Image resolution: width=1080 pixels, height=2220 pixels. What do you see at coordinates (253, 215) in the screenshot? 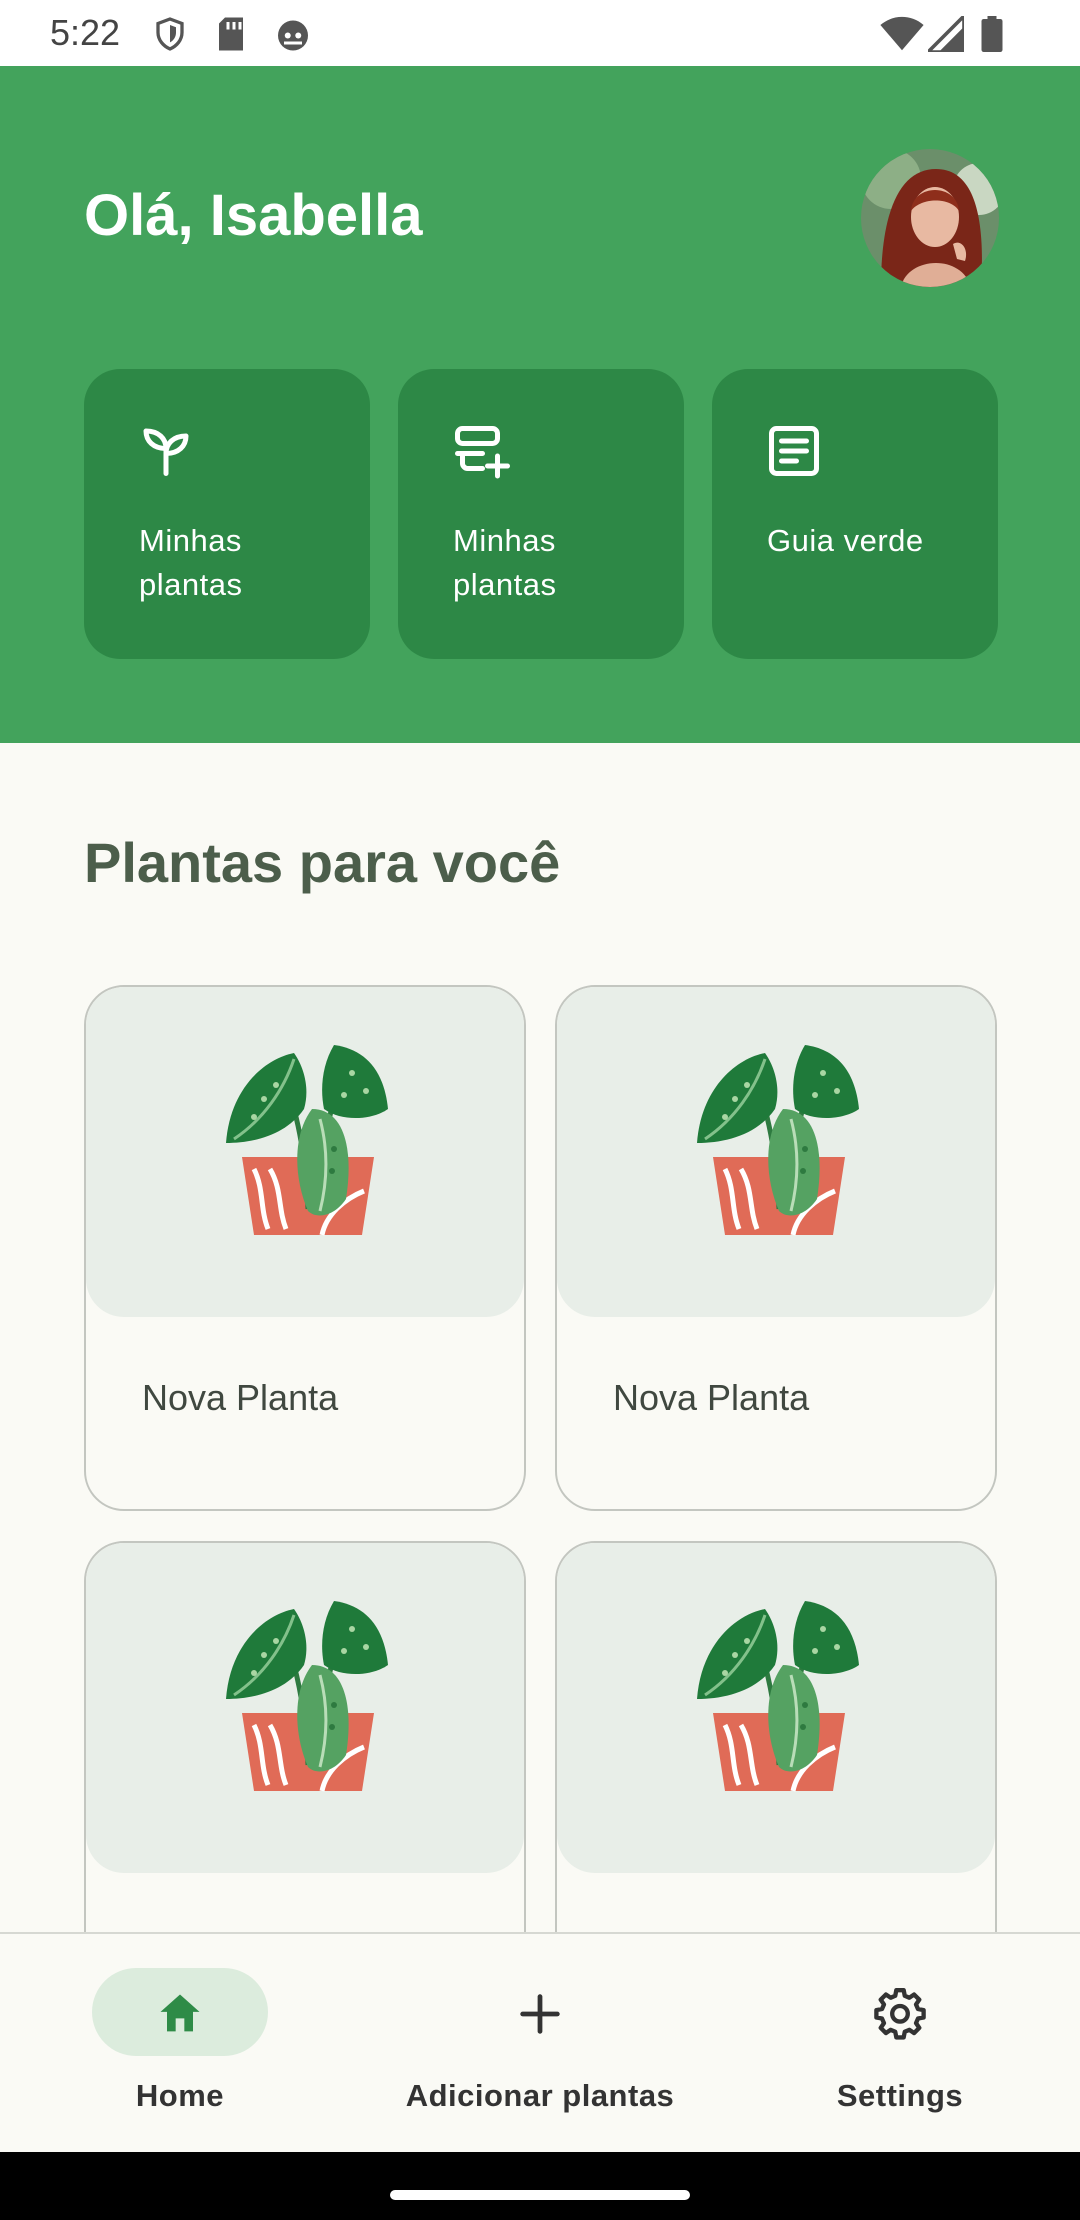
I see `greeting-title: Olá, Isabella` at bounding box center [253, 215].